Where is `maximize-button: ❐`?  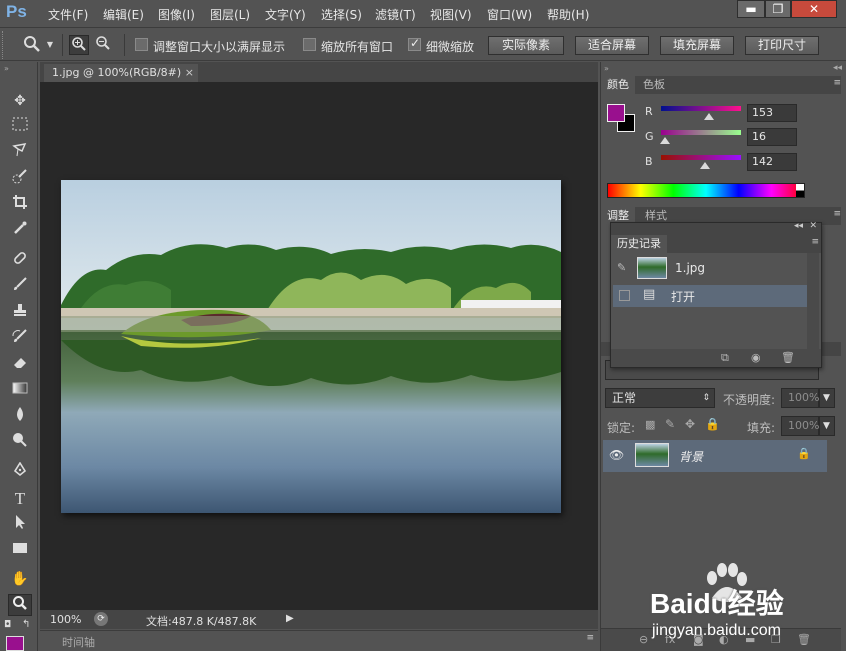
maximize-button: ❐ is located at coordinates (778, 9).